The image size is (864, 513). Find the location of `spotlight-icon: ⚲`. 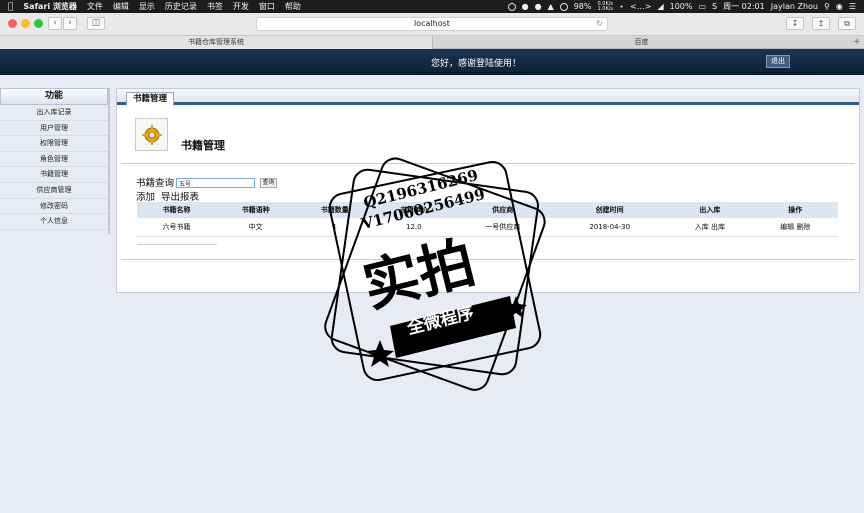

spotlight-icon: ⚲ is located at coordinates (827, 6).